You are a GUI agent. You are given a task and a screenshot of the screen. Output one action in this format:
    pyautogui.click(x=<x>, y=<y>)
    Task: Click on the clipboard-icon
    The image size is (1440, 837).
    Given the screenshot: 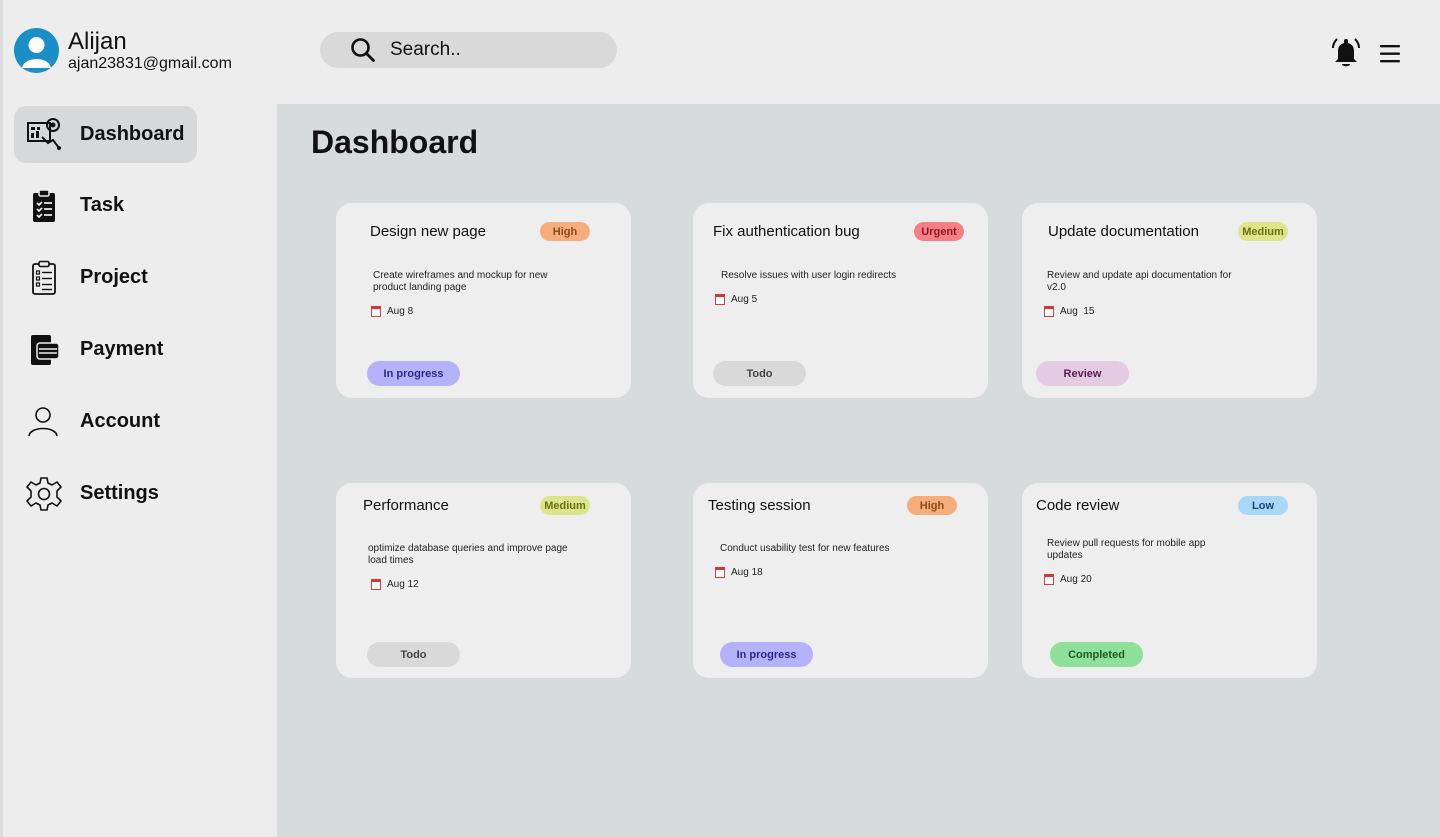 What is the action you would take?
    pyautogui.click(x=44, y=206)
    